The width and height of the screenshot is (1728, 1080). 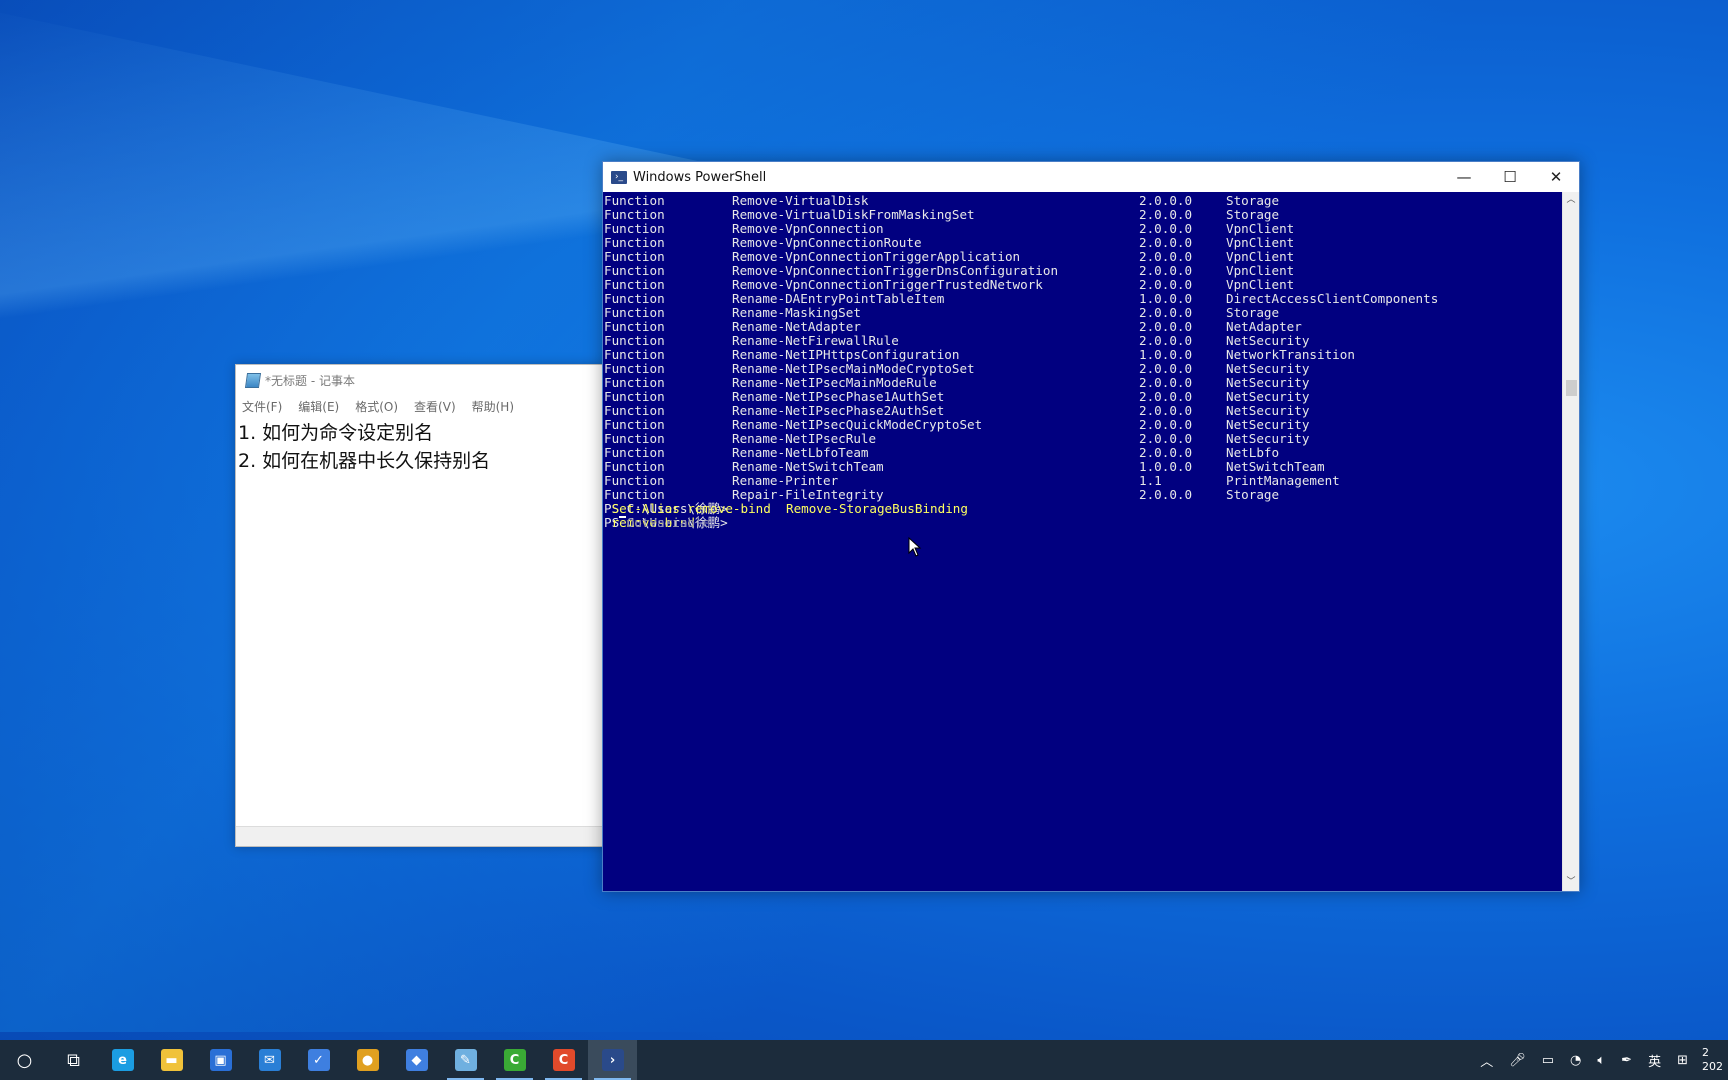 I want to click on feishu-app: ✓, so click(x=318, y=1060).